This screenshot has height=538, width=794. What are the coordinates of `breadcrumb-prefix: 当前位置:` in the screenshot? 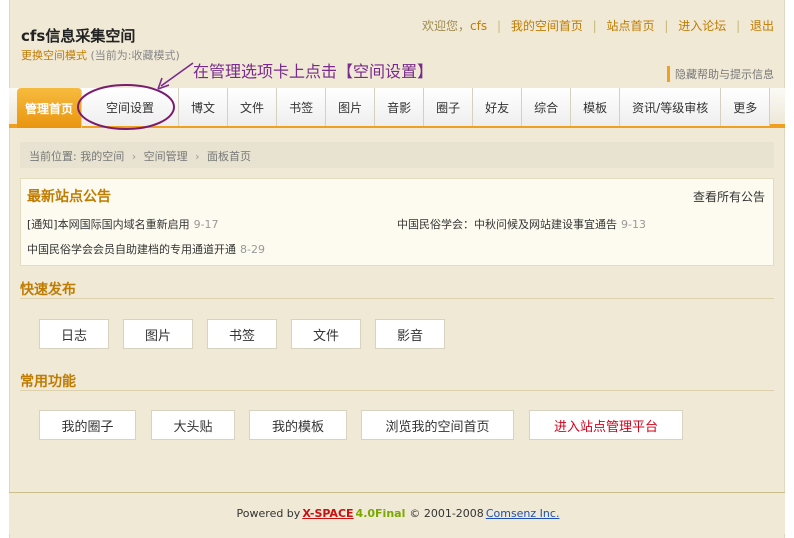 It's located at (53, 156).